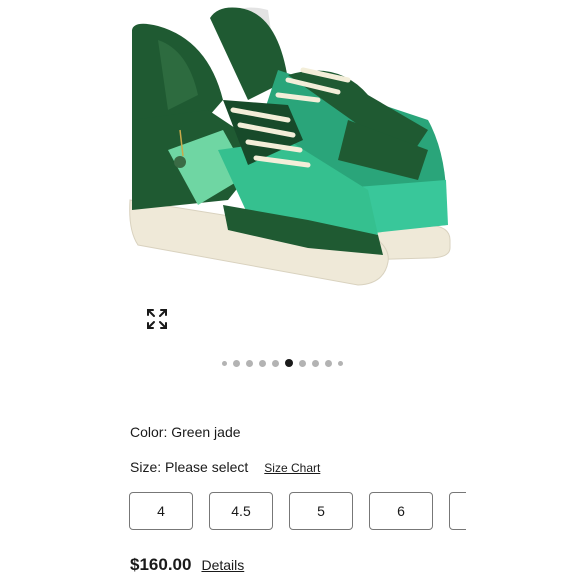 The width and height of the screenshot is (580, 580). What do you see at coordinates (321, 511) in the screenshot?
I see `size-option-5: 5` at bounding box center [321, 511].